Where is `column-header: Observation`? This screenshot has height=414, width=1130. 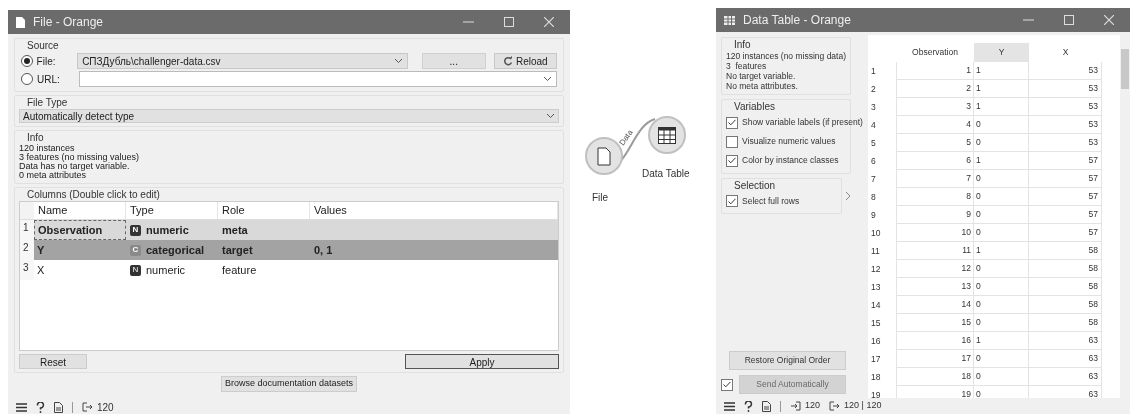 column-header: Observation is located at coordinates (935, 52).